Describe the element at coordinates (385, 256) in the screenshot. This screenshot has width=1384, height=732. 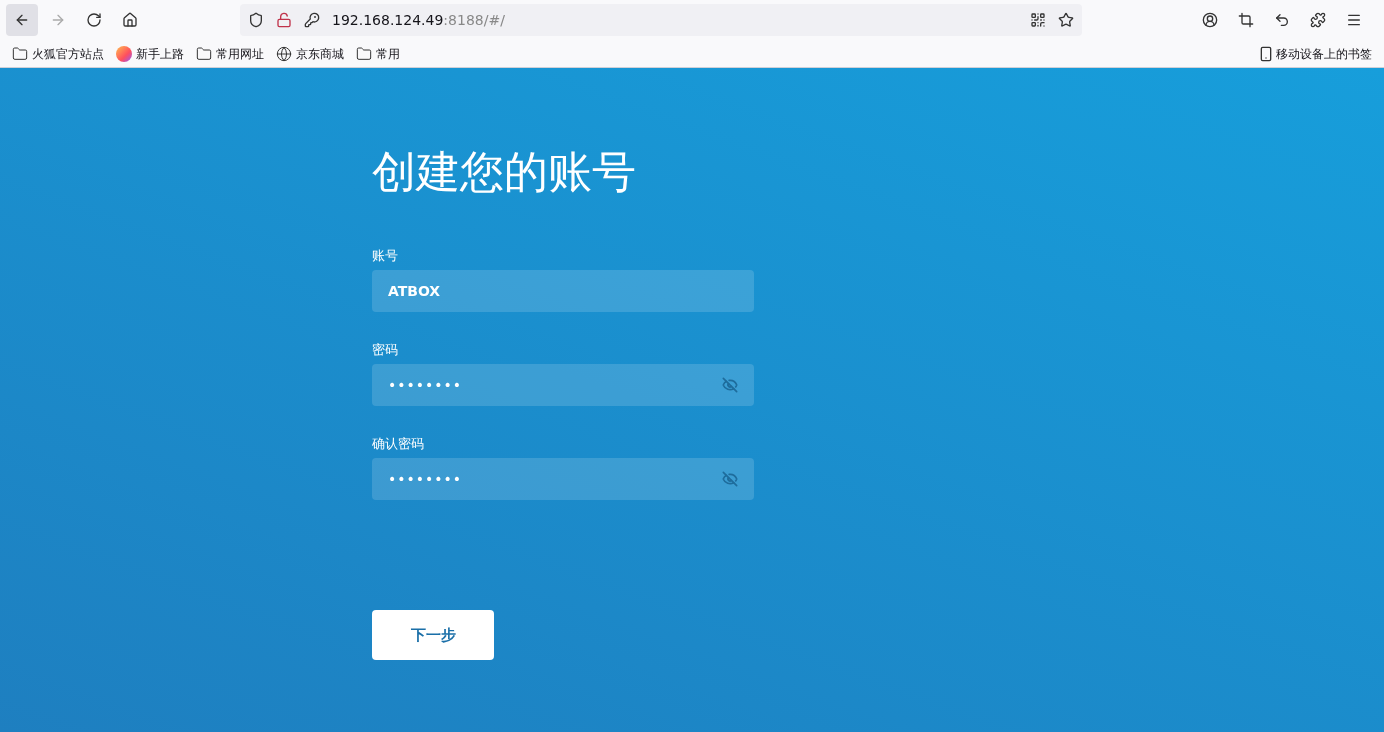
I see `field-label: 账号` at that location.